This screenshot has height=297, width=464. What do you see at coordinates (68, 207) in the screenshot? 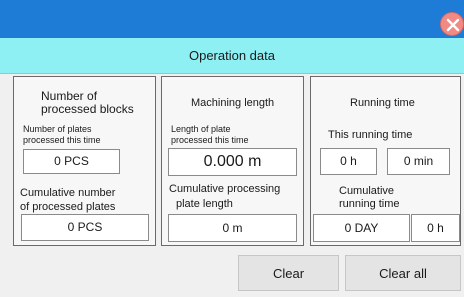
I see `cumulative-plates-label-line2: of processed plates` at bounding box center [68, 207].